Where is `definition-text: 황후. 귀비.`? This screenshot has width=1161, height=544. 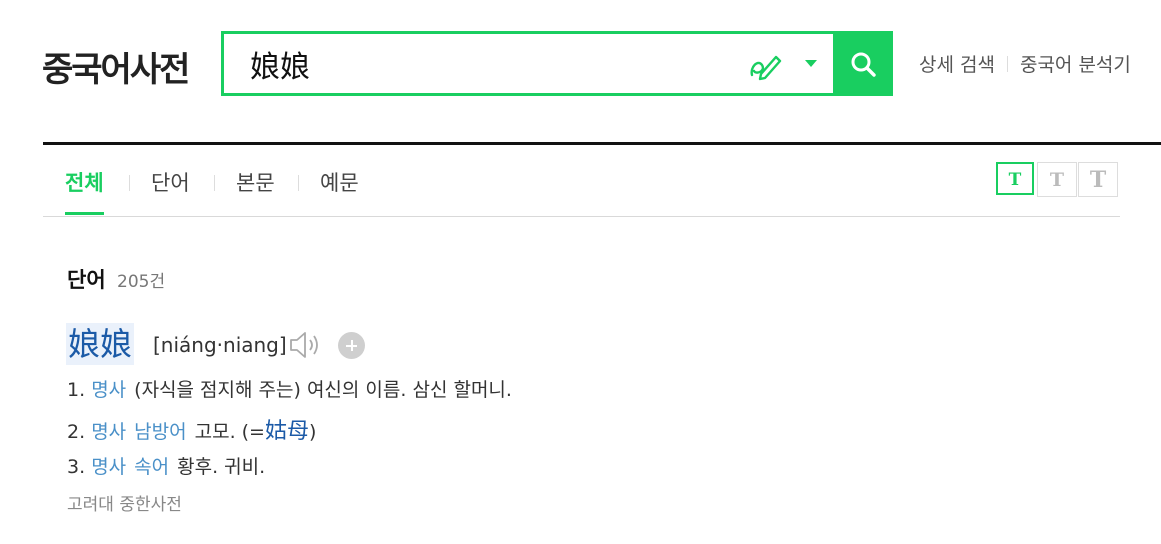 definition-text: 황후. 귀비. is located at coordinates (221, 467).